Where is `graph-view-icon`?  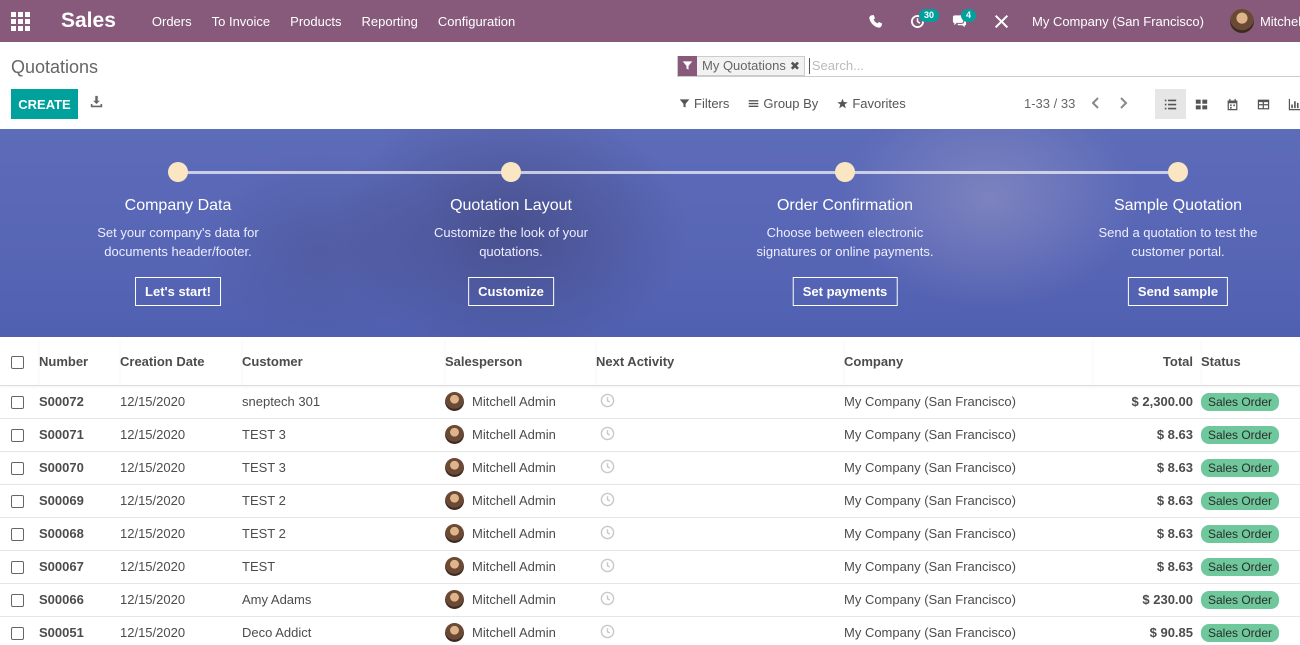 graph-view-icon is located at coordinates (1289, 104).